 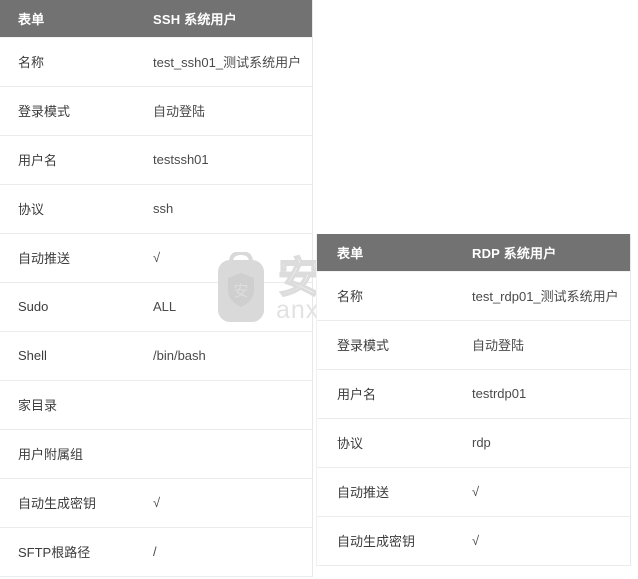 I want to click on rdp-header-label-column: 表单, so click(x=350, y=253).